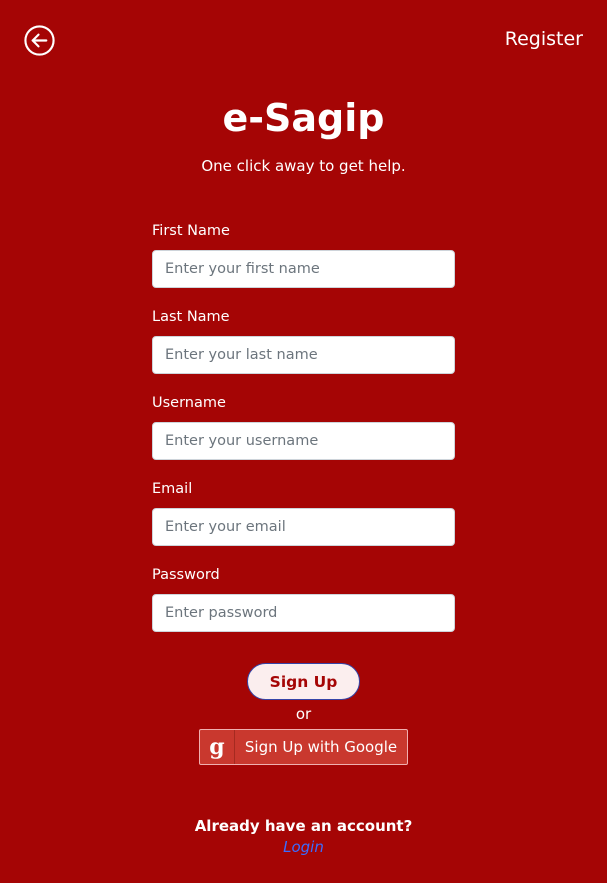 This screenshot has height=883, width=607. What do you see at coordinates (189, 403) in the screenshot?
I see `username-label: Username` at bounding box center [189, 403].